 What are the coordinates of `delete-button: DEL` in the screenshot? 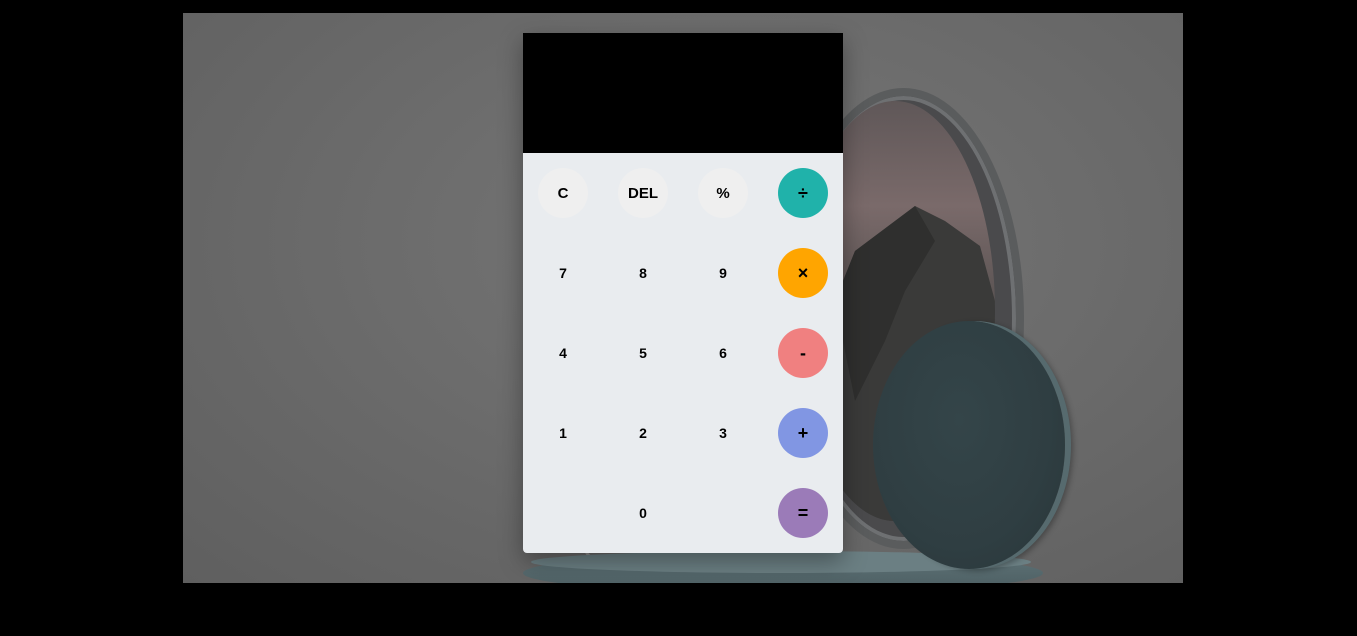 It's located at (643, 193).